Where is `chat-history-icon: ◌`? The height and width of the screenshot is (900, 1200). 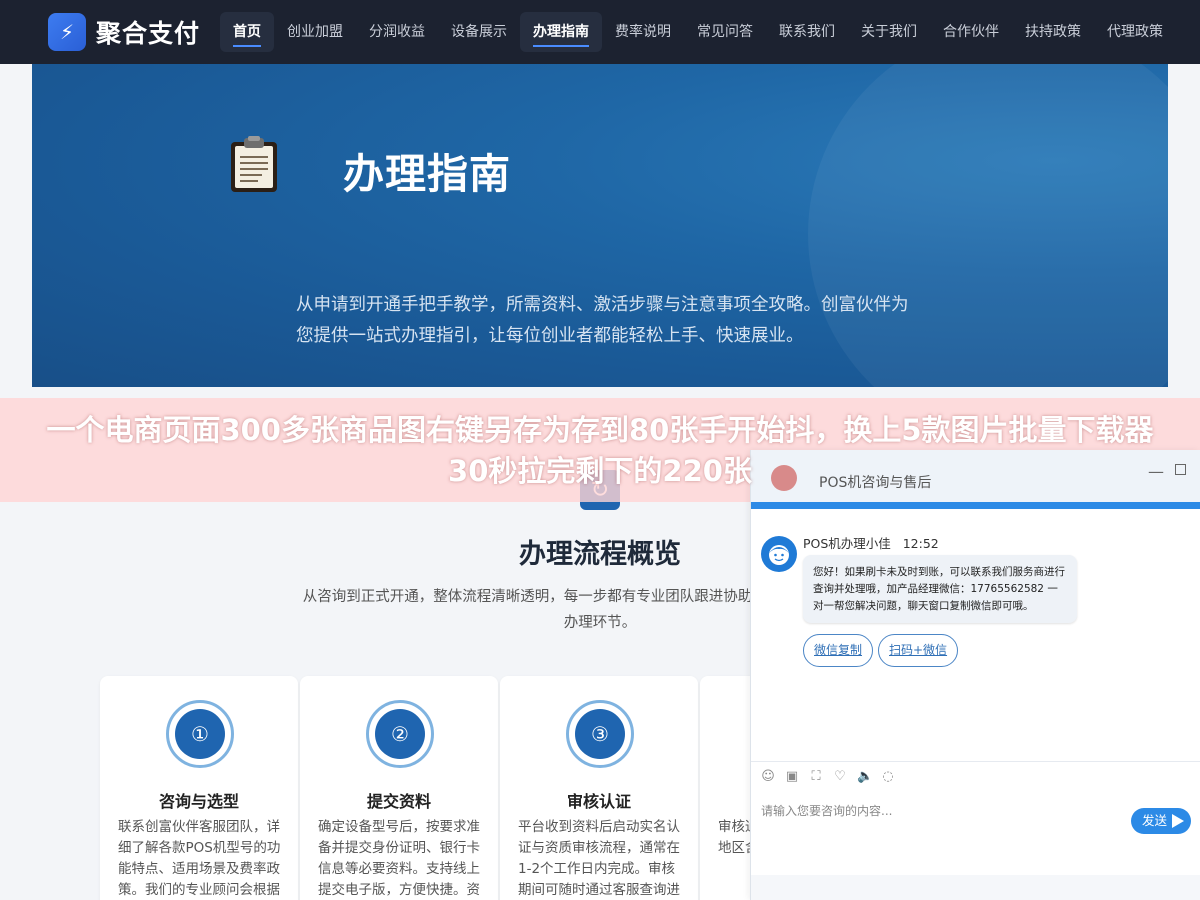
chat-history-icon: ◌ is located at coordinates (888, 777).